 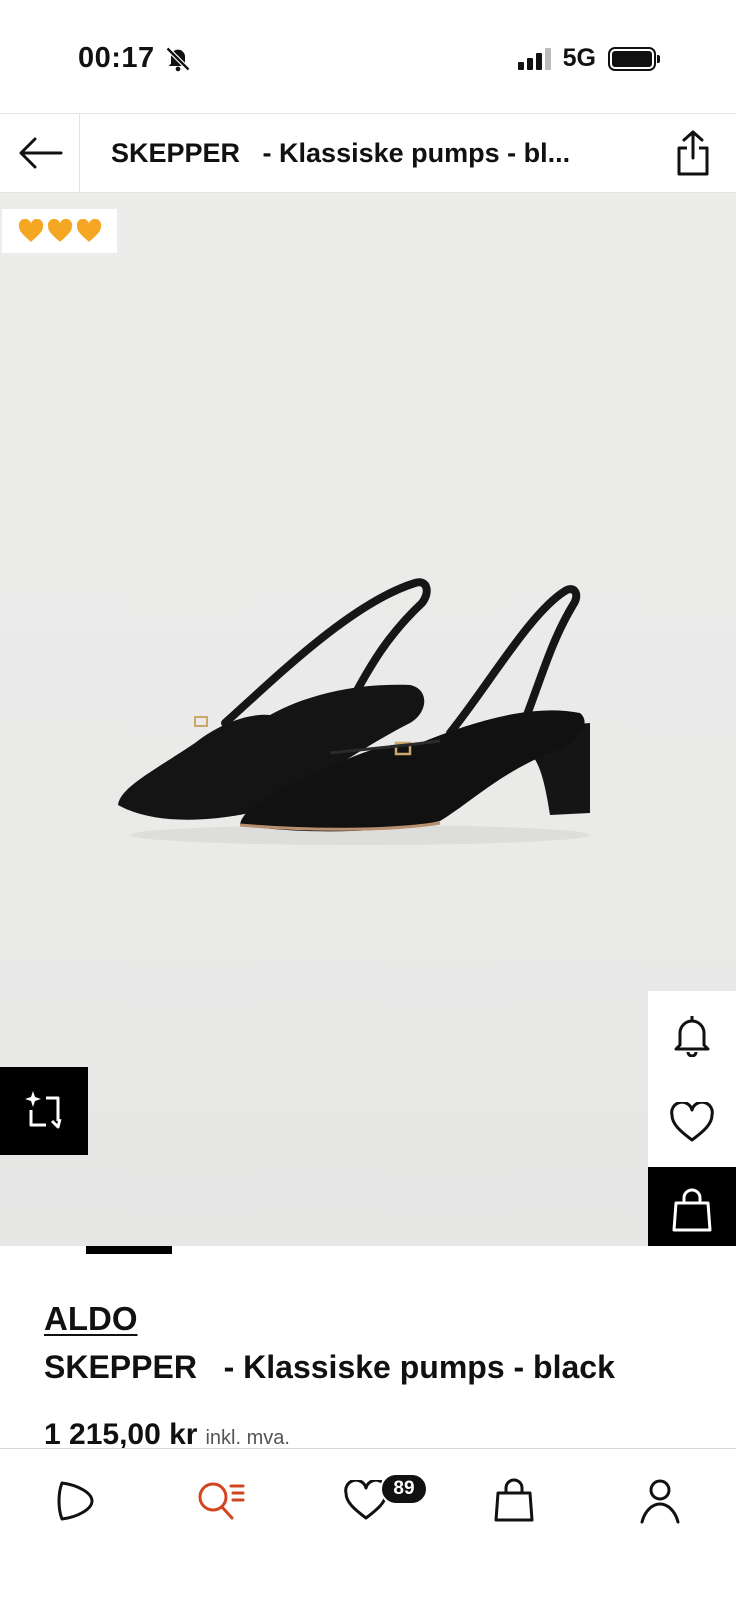 I want to click on bell-slash-icon, so click(x=178, y=59).